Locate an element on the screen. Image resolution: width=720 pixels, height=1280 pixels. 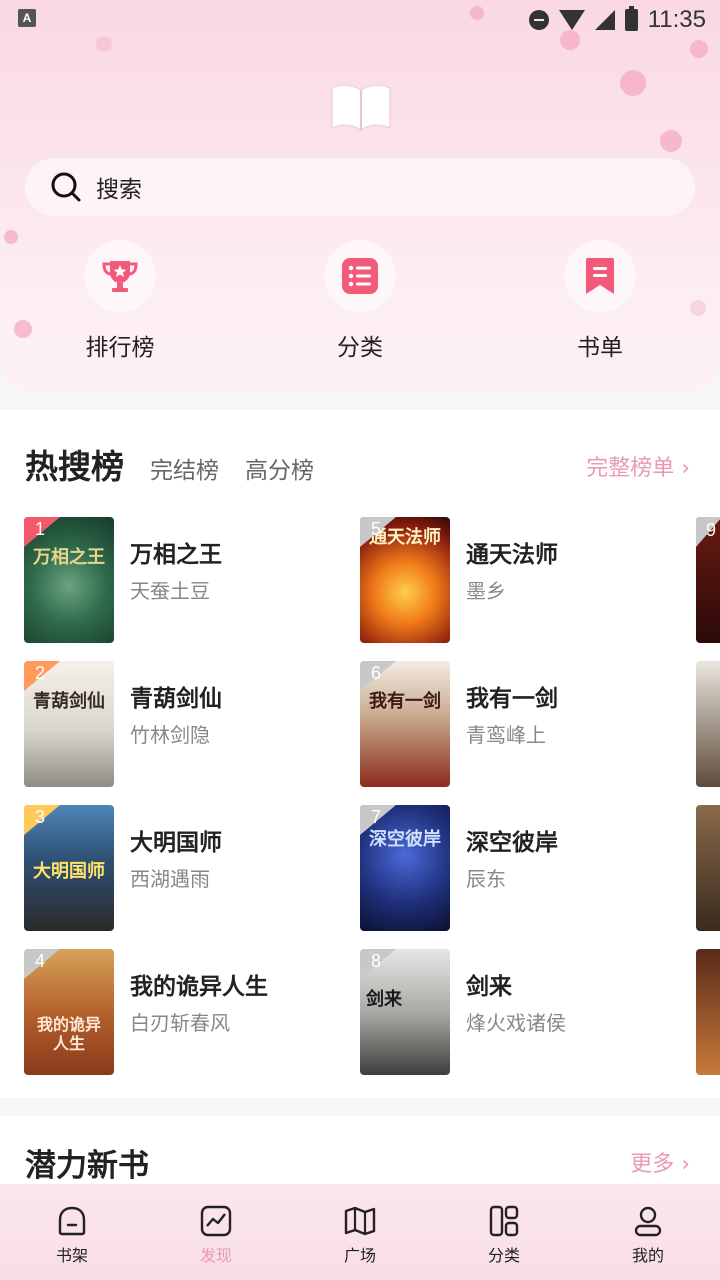
book-title: 大明国师 is located at coordinates (176, 843).